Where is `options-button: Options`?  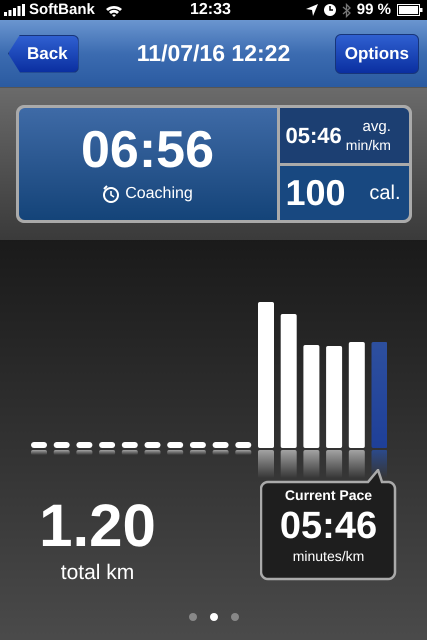
options-button: Options is located at coordinates (376, 54).